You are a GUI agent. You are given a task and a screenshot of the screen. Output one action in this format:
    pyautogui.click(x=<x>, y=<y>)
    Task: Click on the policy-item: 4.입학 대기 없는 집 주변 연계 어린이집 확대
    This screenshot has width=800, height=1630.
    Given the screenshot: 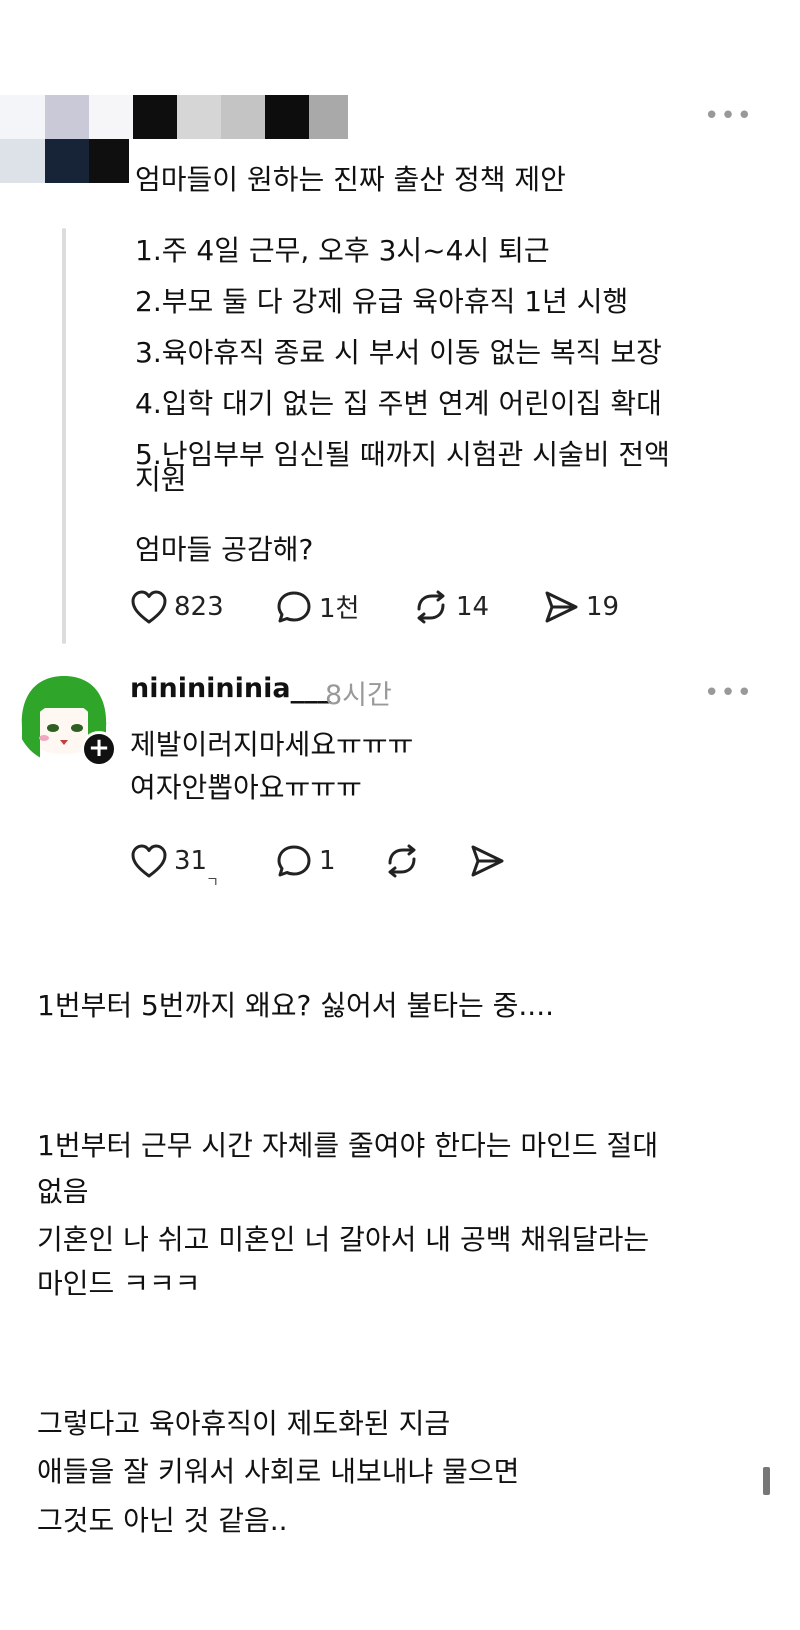 What is the action you would take?
    pyautogui.click(x=398, y=403)
    